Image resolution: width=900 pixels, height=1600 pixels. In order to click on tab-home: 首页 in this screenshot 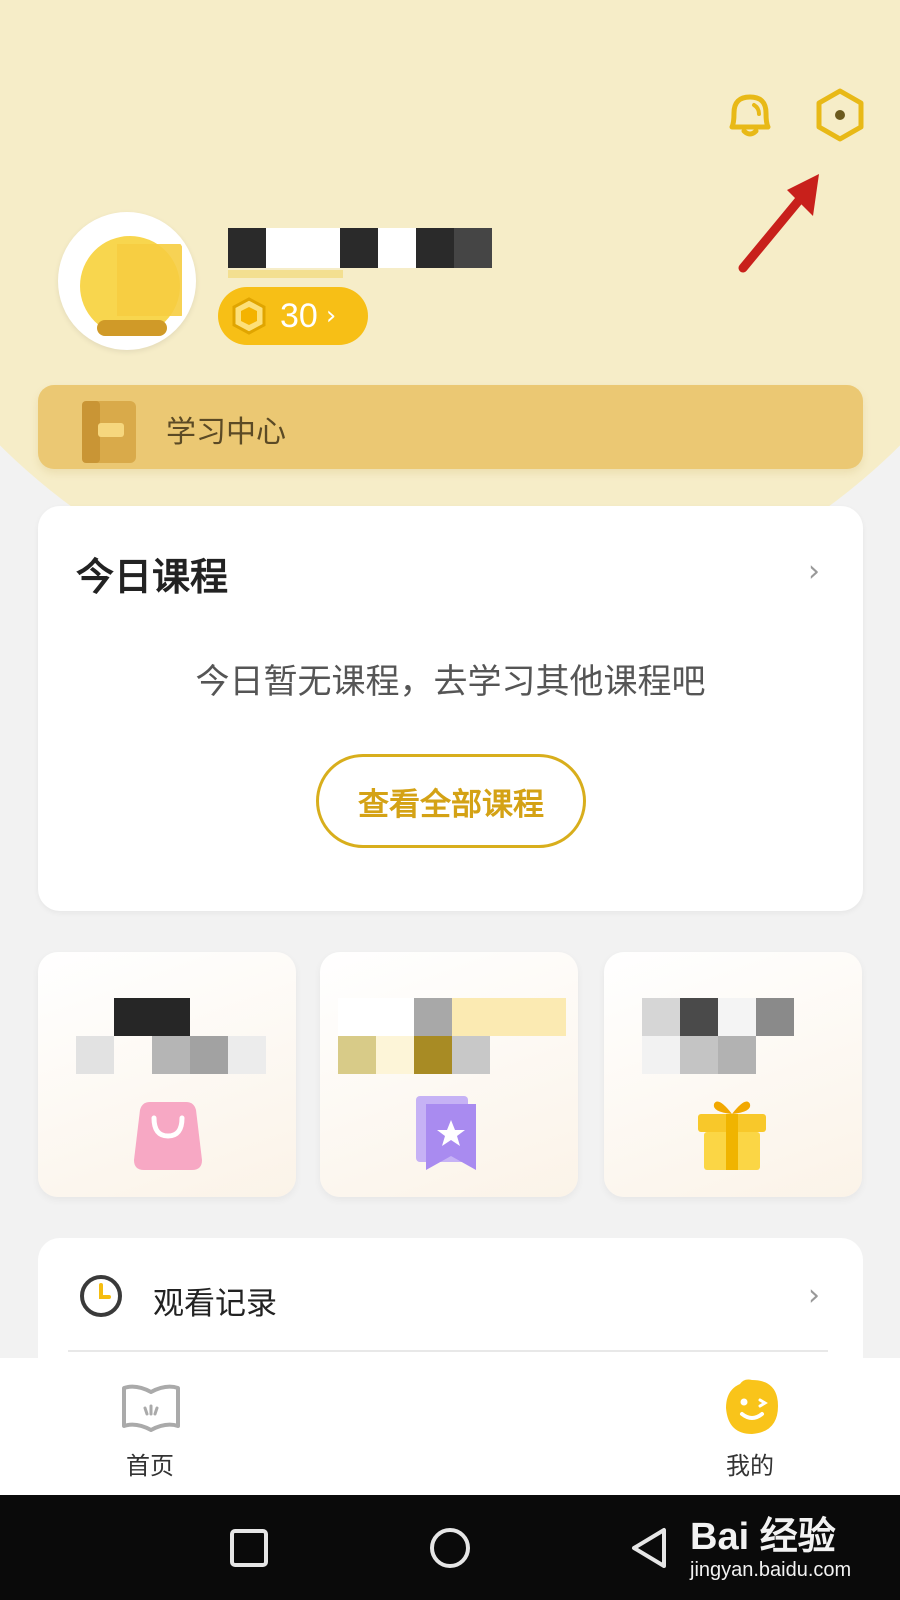, I will do `click(150, 1435)`.